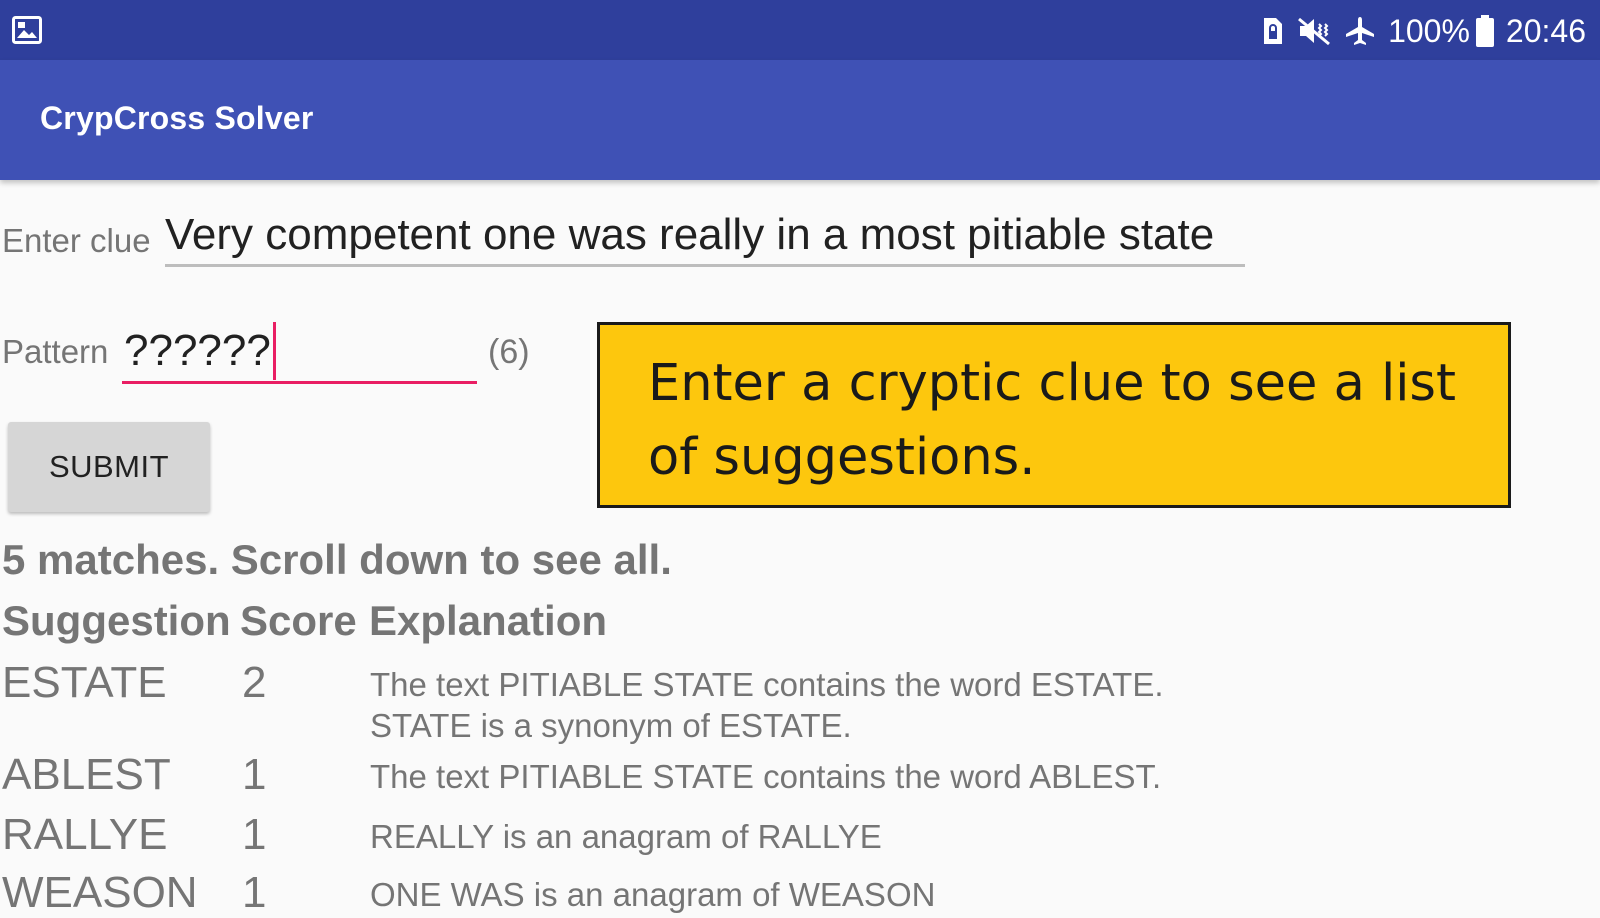  I want to click on vibrate-mute-icon, so click(1314, 31).